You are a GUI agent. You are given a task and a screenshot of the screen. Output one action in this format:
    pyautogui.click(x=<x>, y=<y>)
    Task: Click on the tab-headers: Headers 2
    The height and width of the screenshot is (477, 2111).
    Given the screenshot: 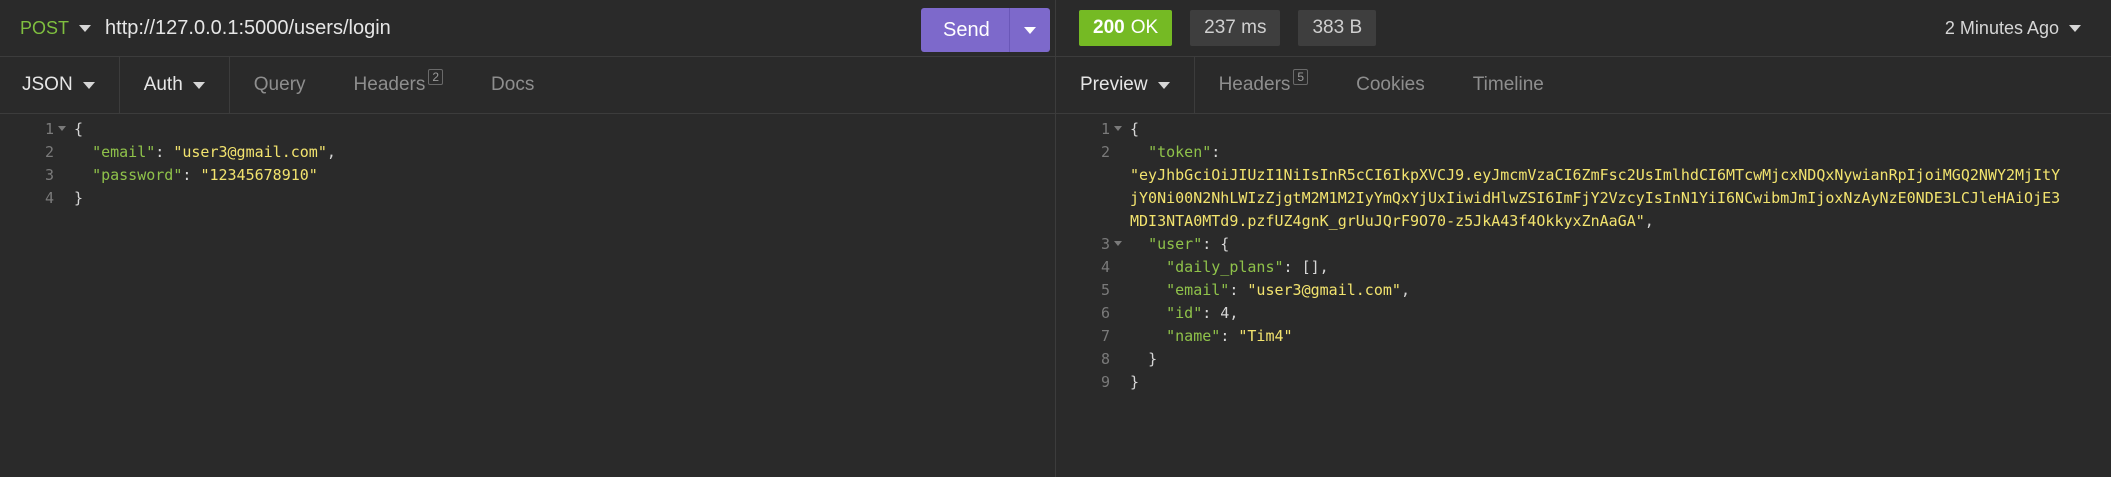 What is the action you would take?
    pyautogui.click(x=399, y=85)
    